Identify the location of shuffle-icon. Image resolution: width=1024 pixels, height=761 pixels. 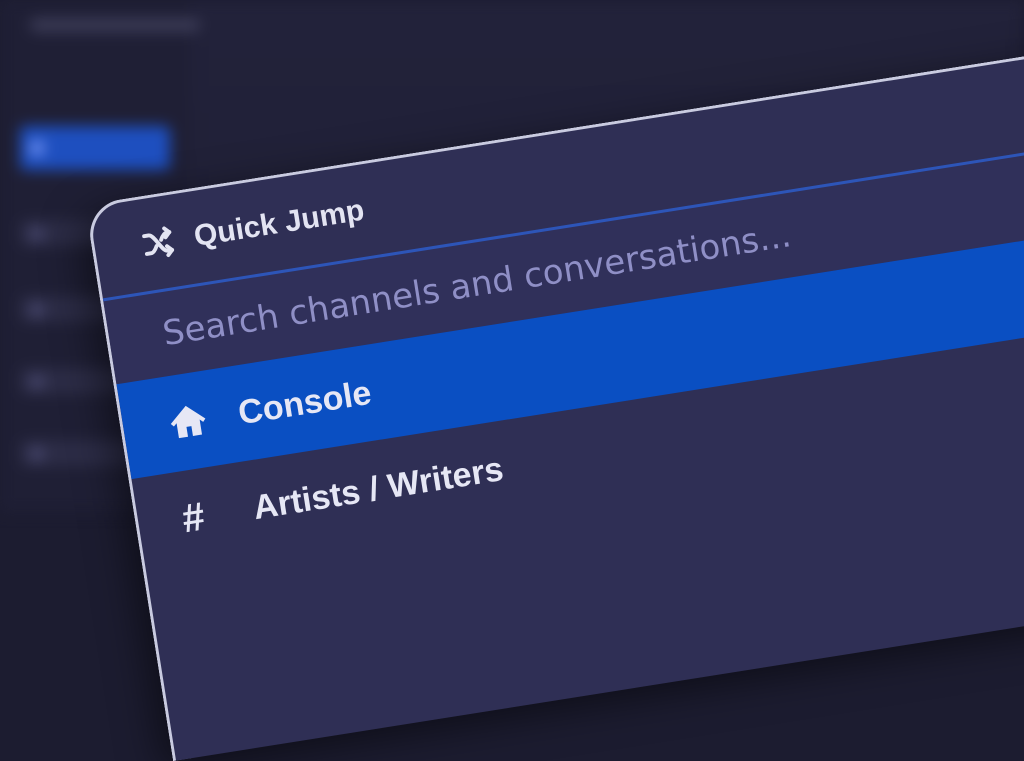
(158, 243).